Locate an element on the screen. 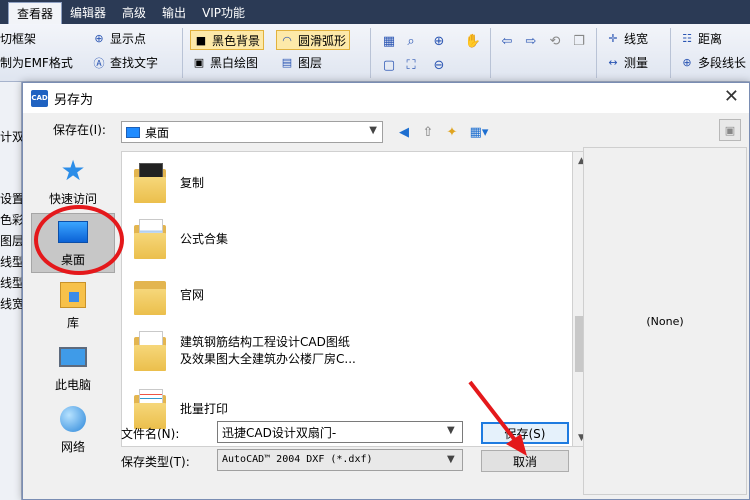 The image size is (750, 500). place-this-pc: 此电脑 is located at coordinates (73, 367).